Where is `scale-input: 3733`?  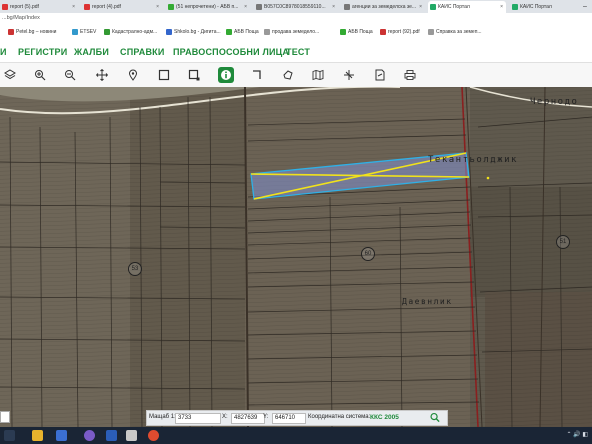
scale-input: 3733 is located at coordinates (198, 418).